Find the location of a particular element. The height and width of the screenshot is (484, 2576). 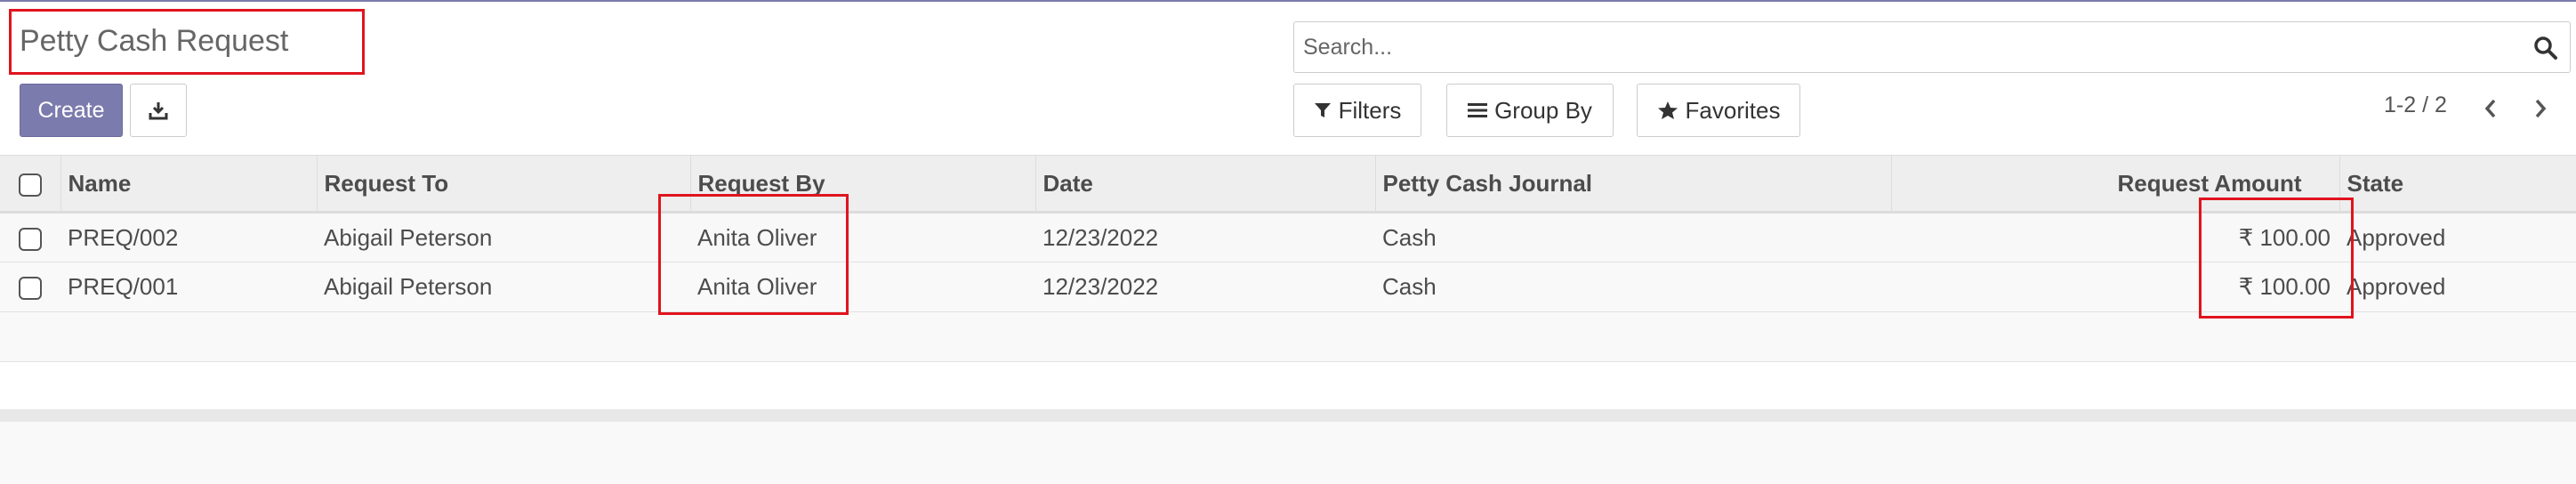

groupby-button: Group By is located at coordinates (1530, 110).